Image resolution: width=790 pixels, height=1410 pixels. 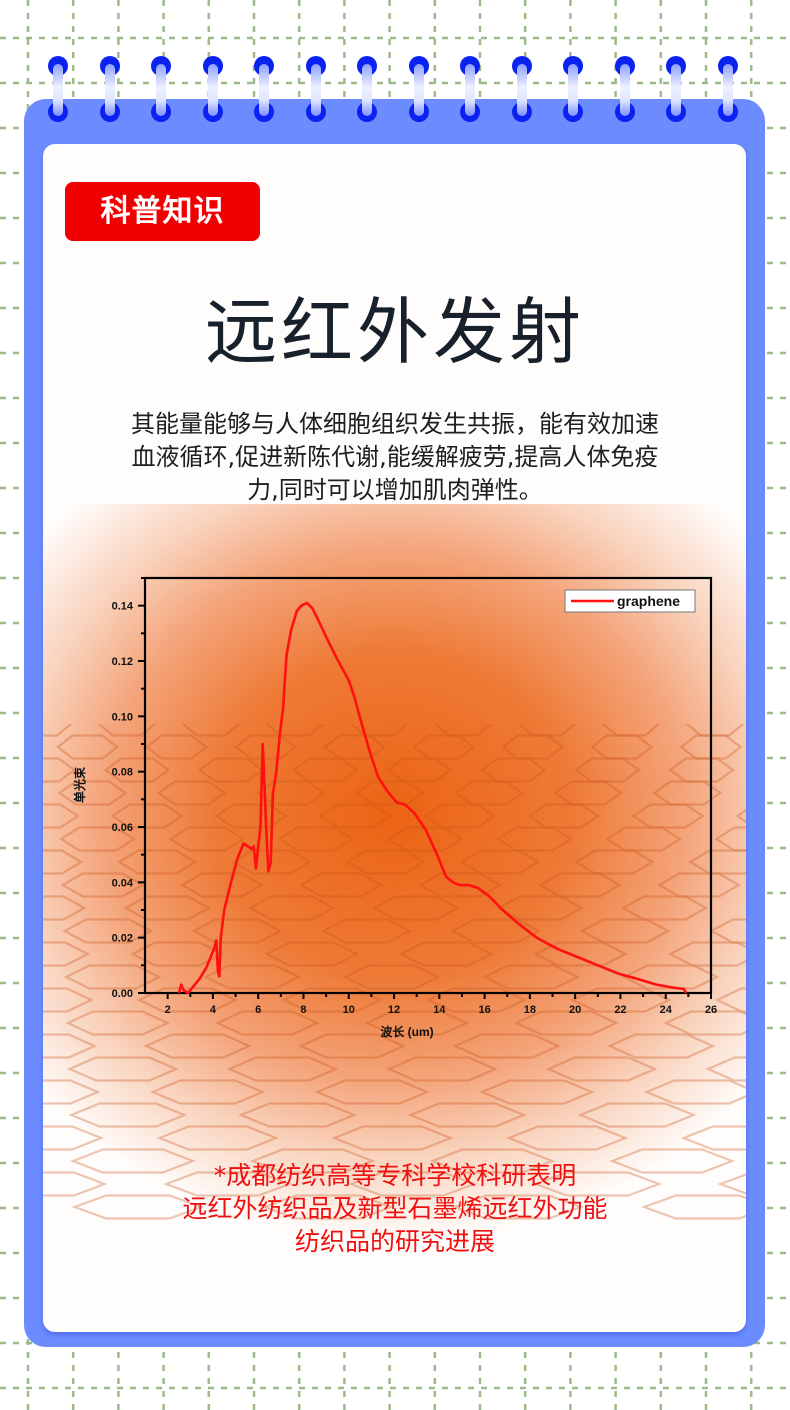 I want to click on footnote-line: 纺织品的研究进展, so click(x=394, y=1241).